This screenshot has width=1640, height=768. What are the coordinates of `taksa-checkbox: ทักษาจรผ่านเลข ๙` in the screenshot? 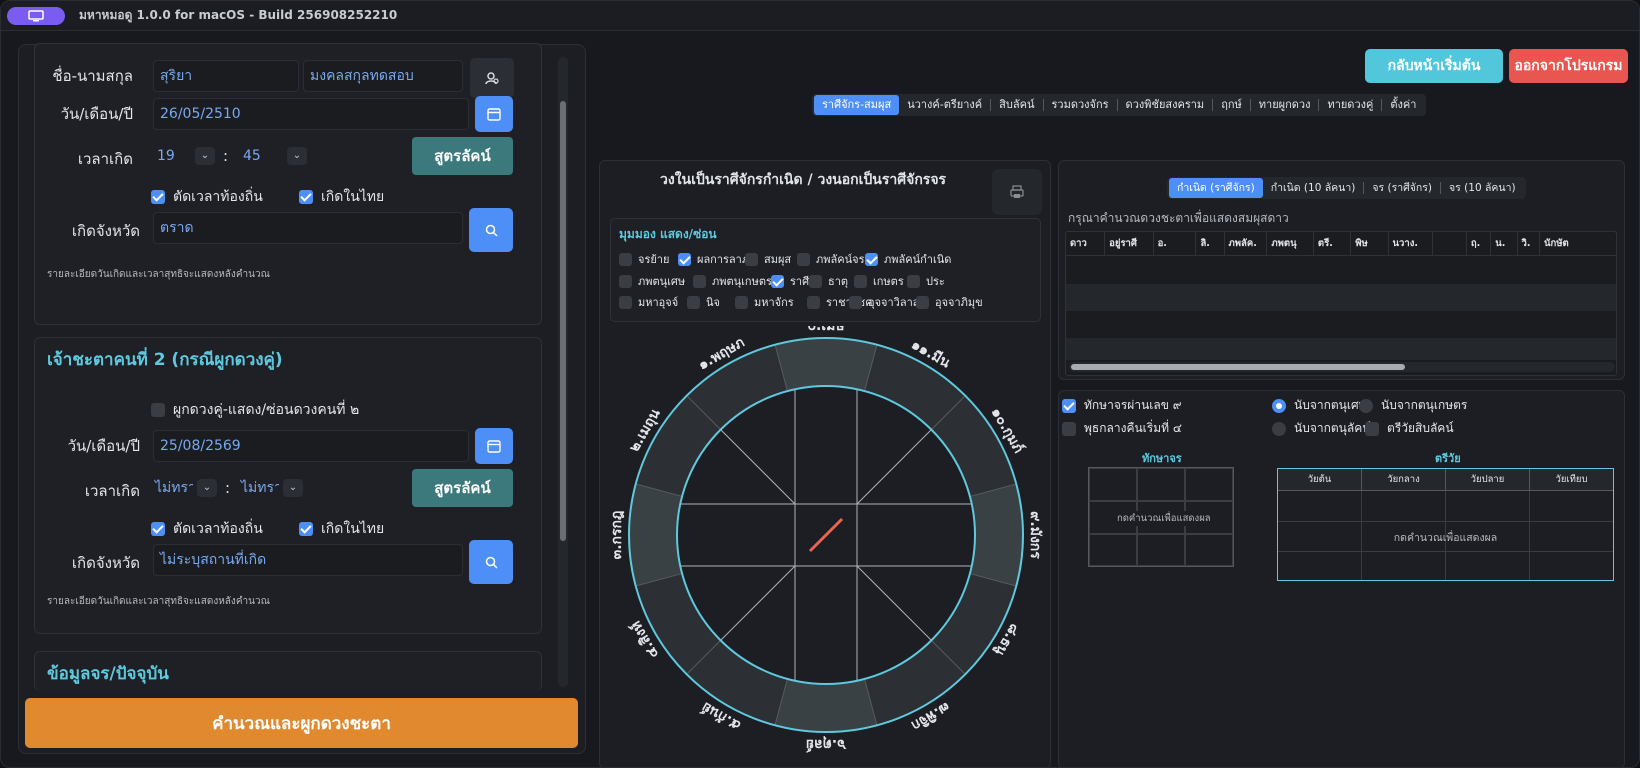 It's located at (1122, 405).